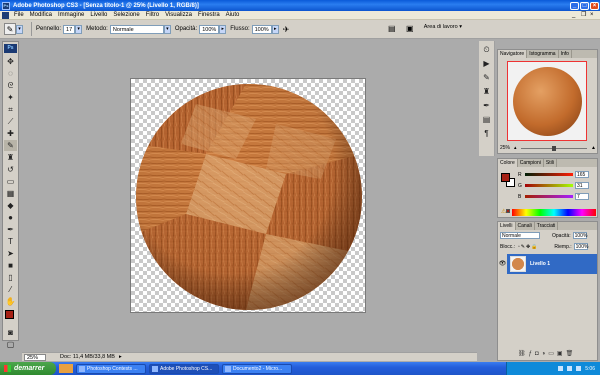  I want to click on history-panel-icon: ⏲, so click(487, 49).